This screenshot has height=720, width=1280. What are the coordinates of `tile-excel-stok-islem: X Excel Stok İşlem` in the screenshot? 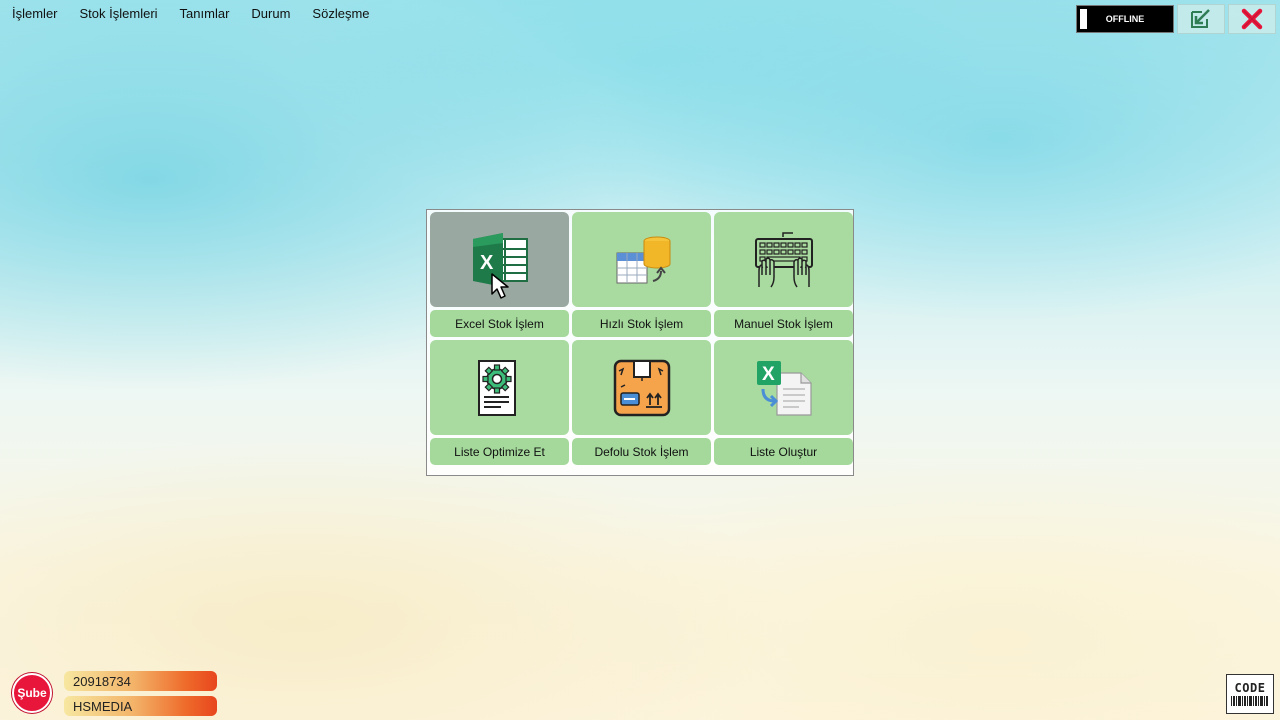 It's located at (499, 274).